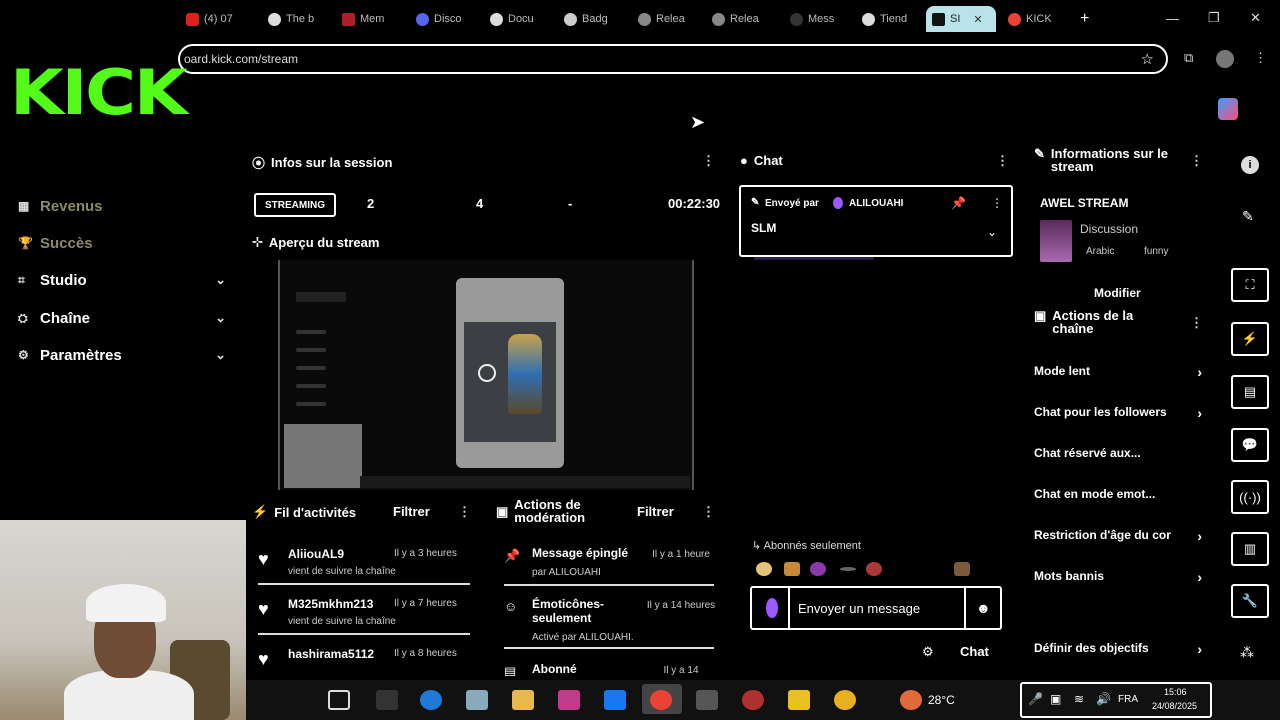  I want to click on info-icon: i, so click(1250, 165).